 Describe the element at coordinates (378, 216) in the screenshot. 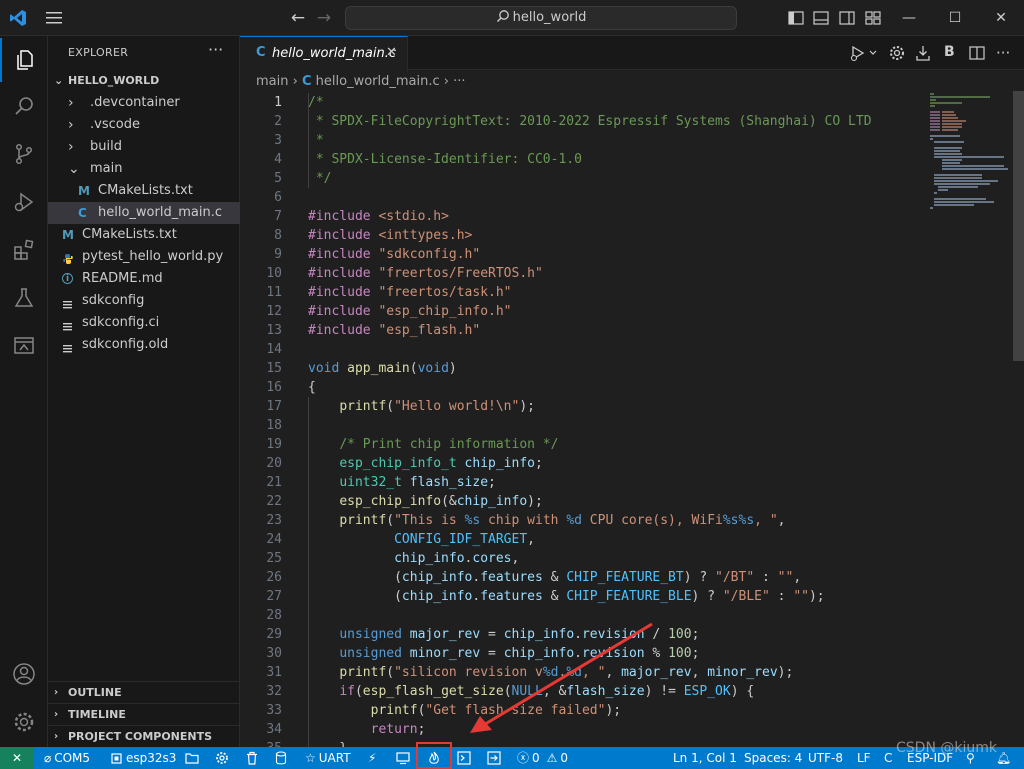

I see `code-line: #include <stdio.h>` at that location.